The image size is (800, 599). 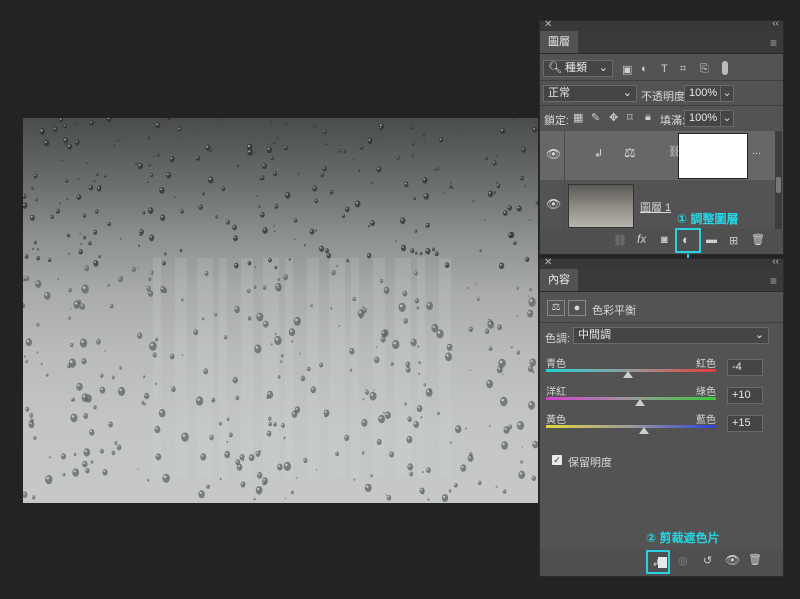 What do you see at coordinates (555, 68) in the screenshot?
I see `search-icon: 🔍︎` at bounding box center [555, 68].